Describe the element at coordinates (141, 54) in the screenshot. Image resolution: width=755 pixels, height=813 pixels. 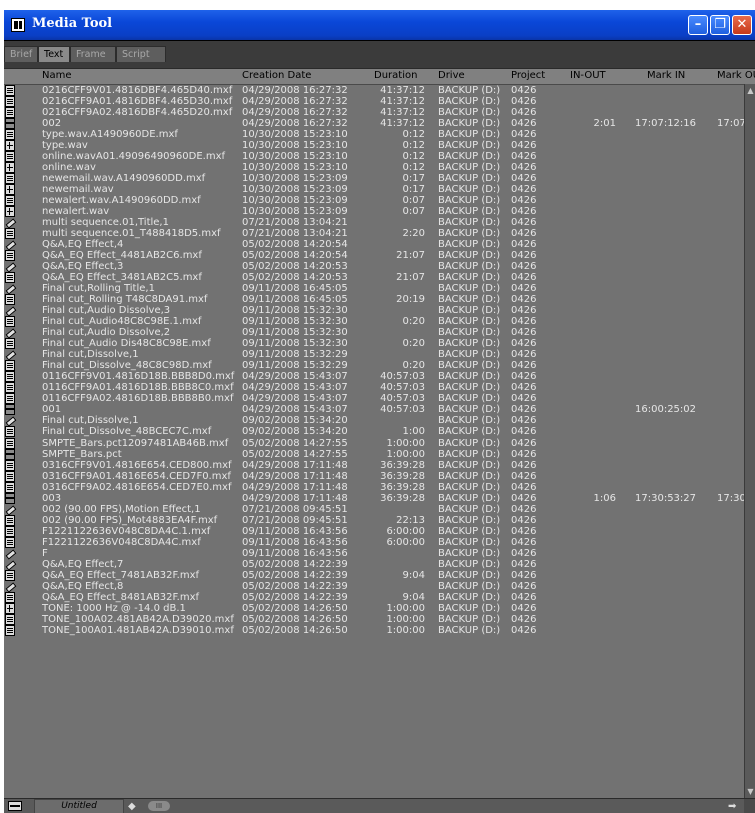
I see `tab-script: Script` at that location.